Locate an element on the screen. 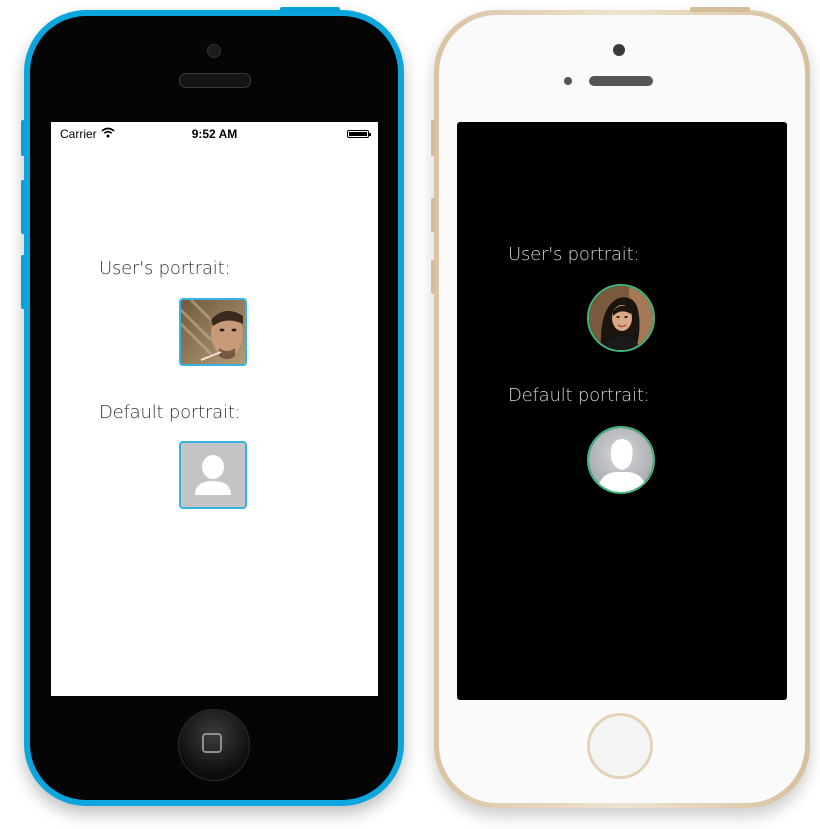 The height and width of the screenshot is (829, 820). proximity-sensor is located at coordinates (568, 81).